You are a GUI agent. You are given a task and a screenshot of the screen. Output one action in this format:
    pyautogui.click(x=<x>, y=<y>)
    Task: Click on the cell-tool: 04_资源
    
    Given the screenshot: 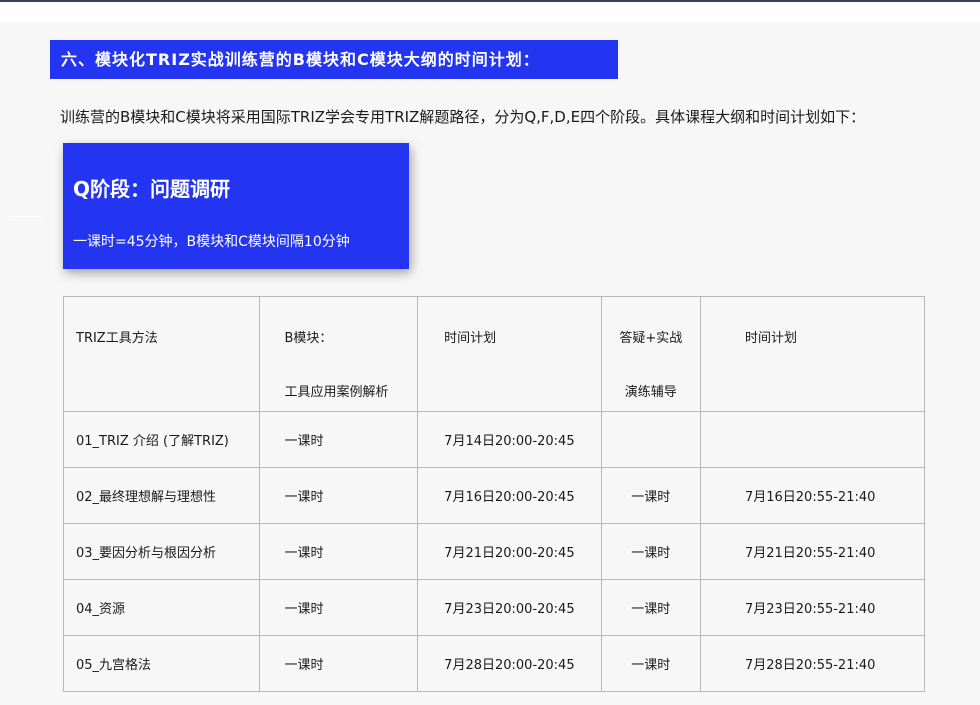 What is the action you would take?
    pyautogui.click(x=161, y=607)
    